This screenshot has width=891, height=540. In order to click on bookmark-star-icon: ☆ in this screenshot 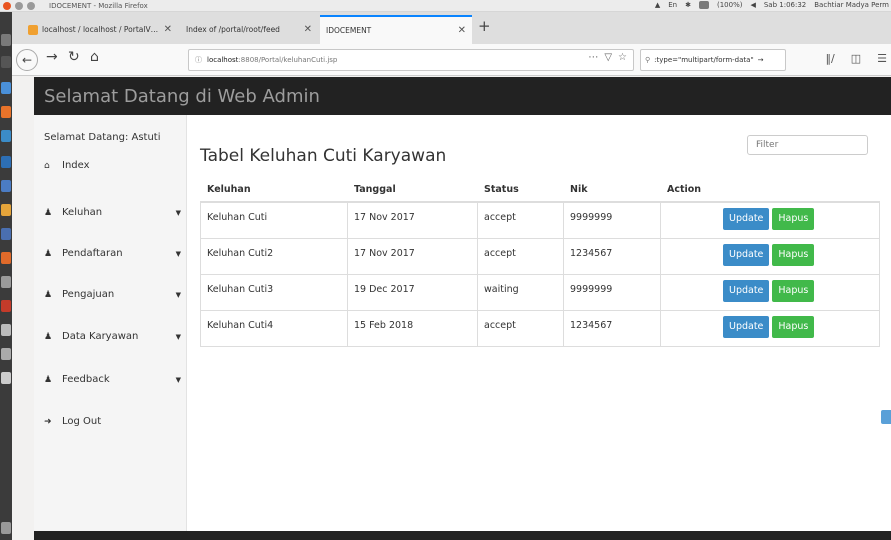, I will do `click(622, 57)`.